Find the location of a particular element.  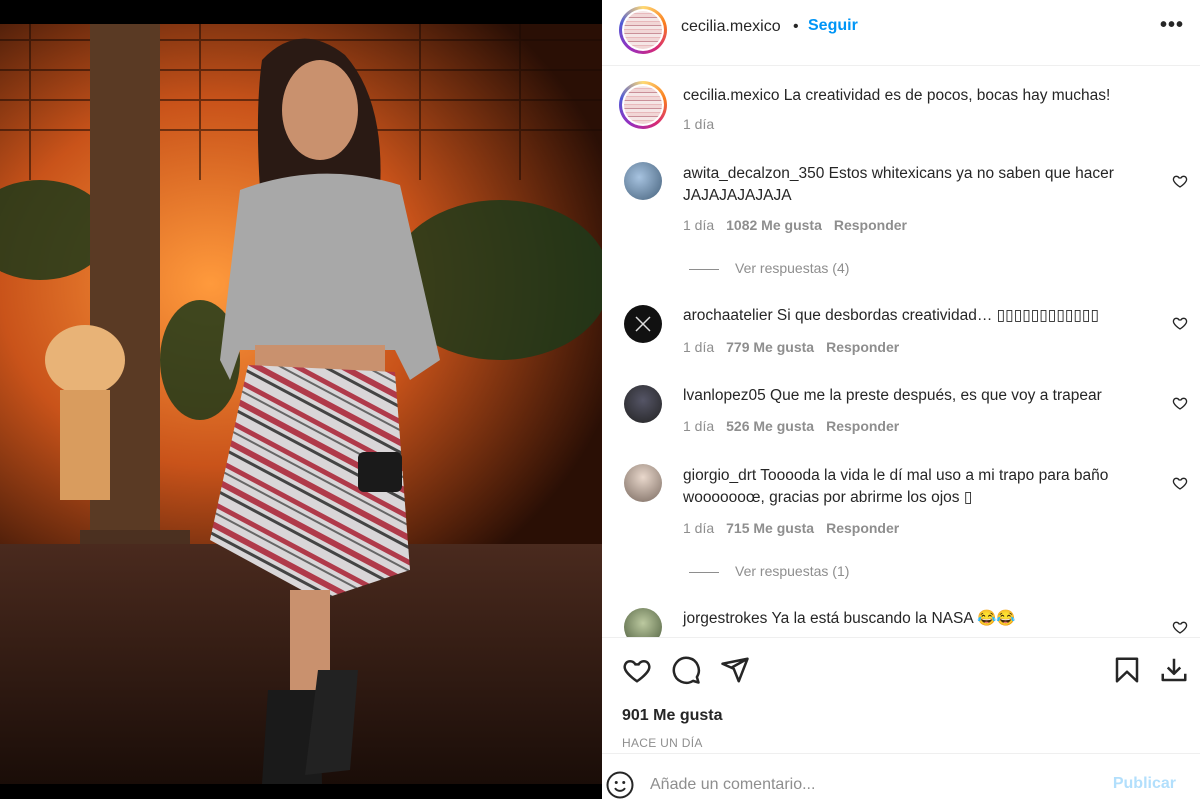

comment-likes: 1082 Me gusta is located at coordinates (774, 225).